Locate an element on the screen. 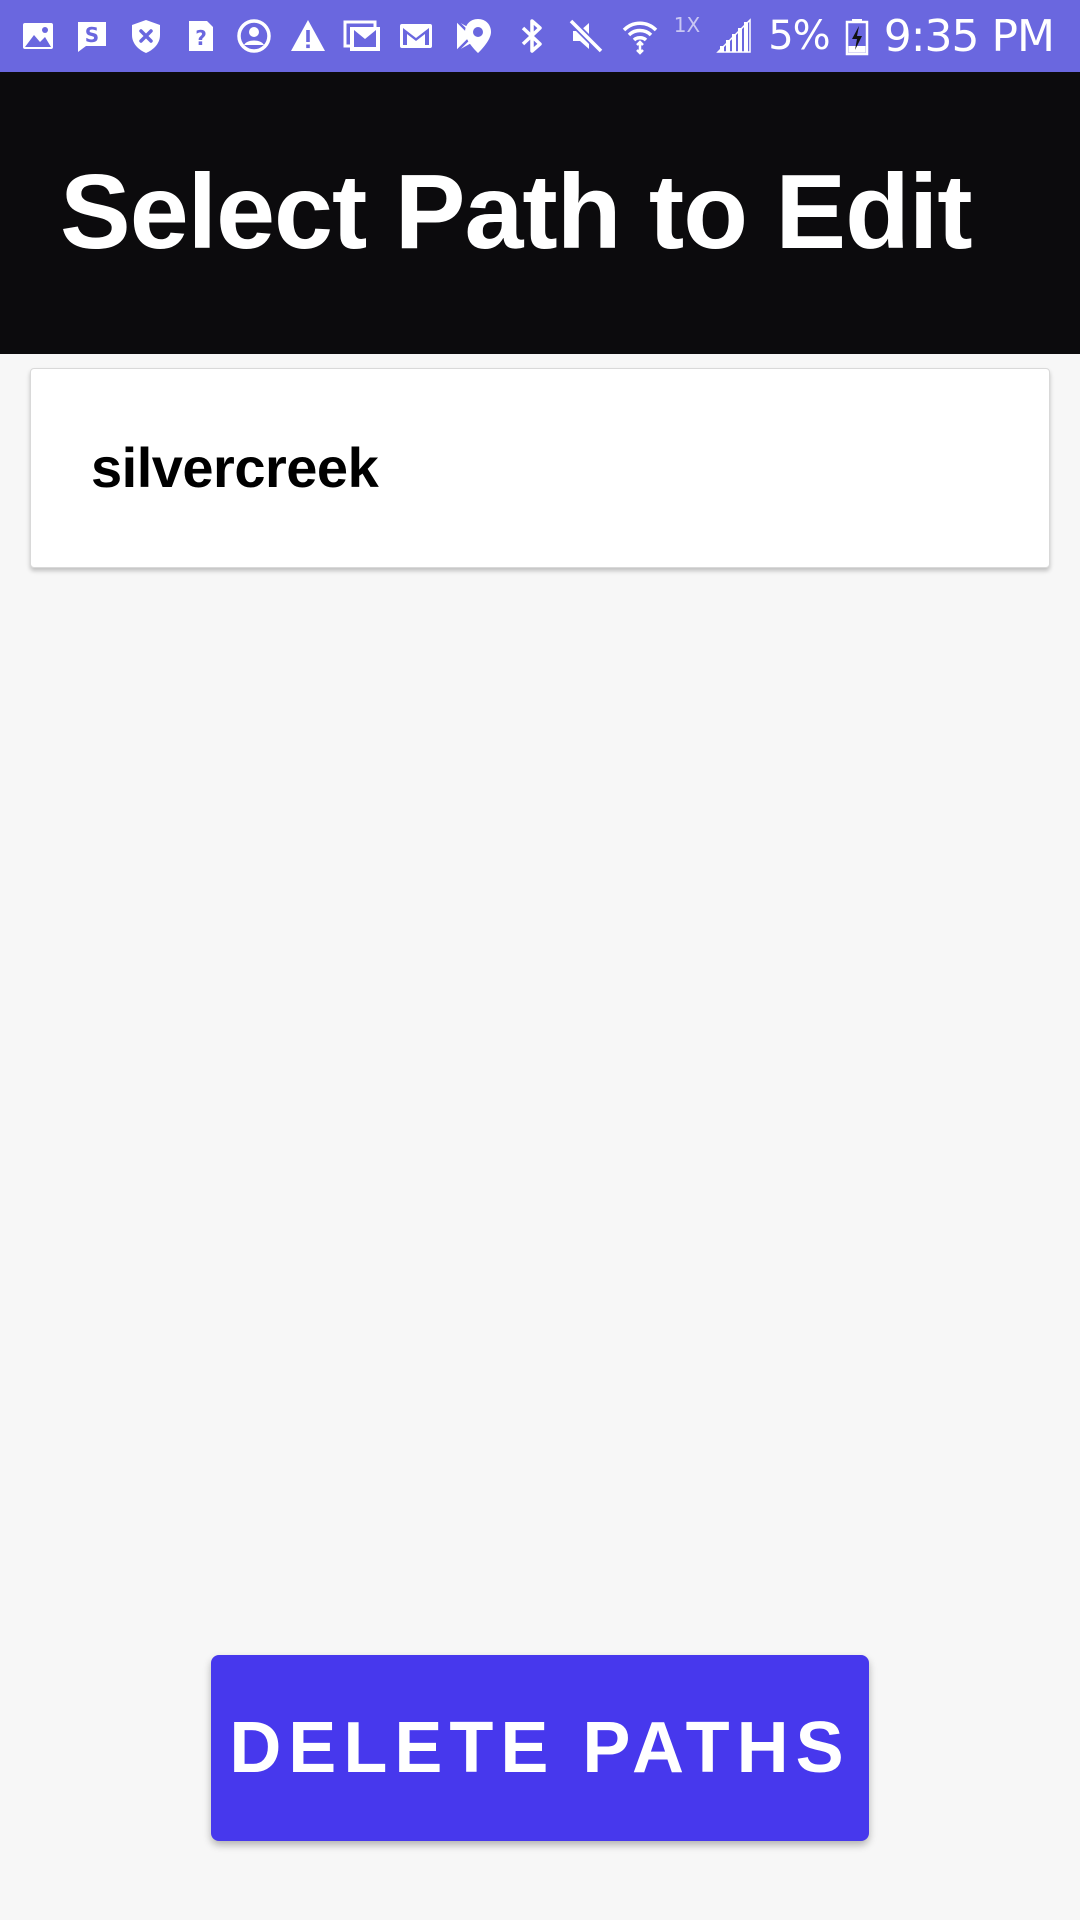 The width and height of the screenshot is (1080, 1920). gmail-icon is located at coordinates (416, 36).